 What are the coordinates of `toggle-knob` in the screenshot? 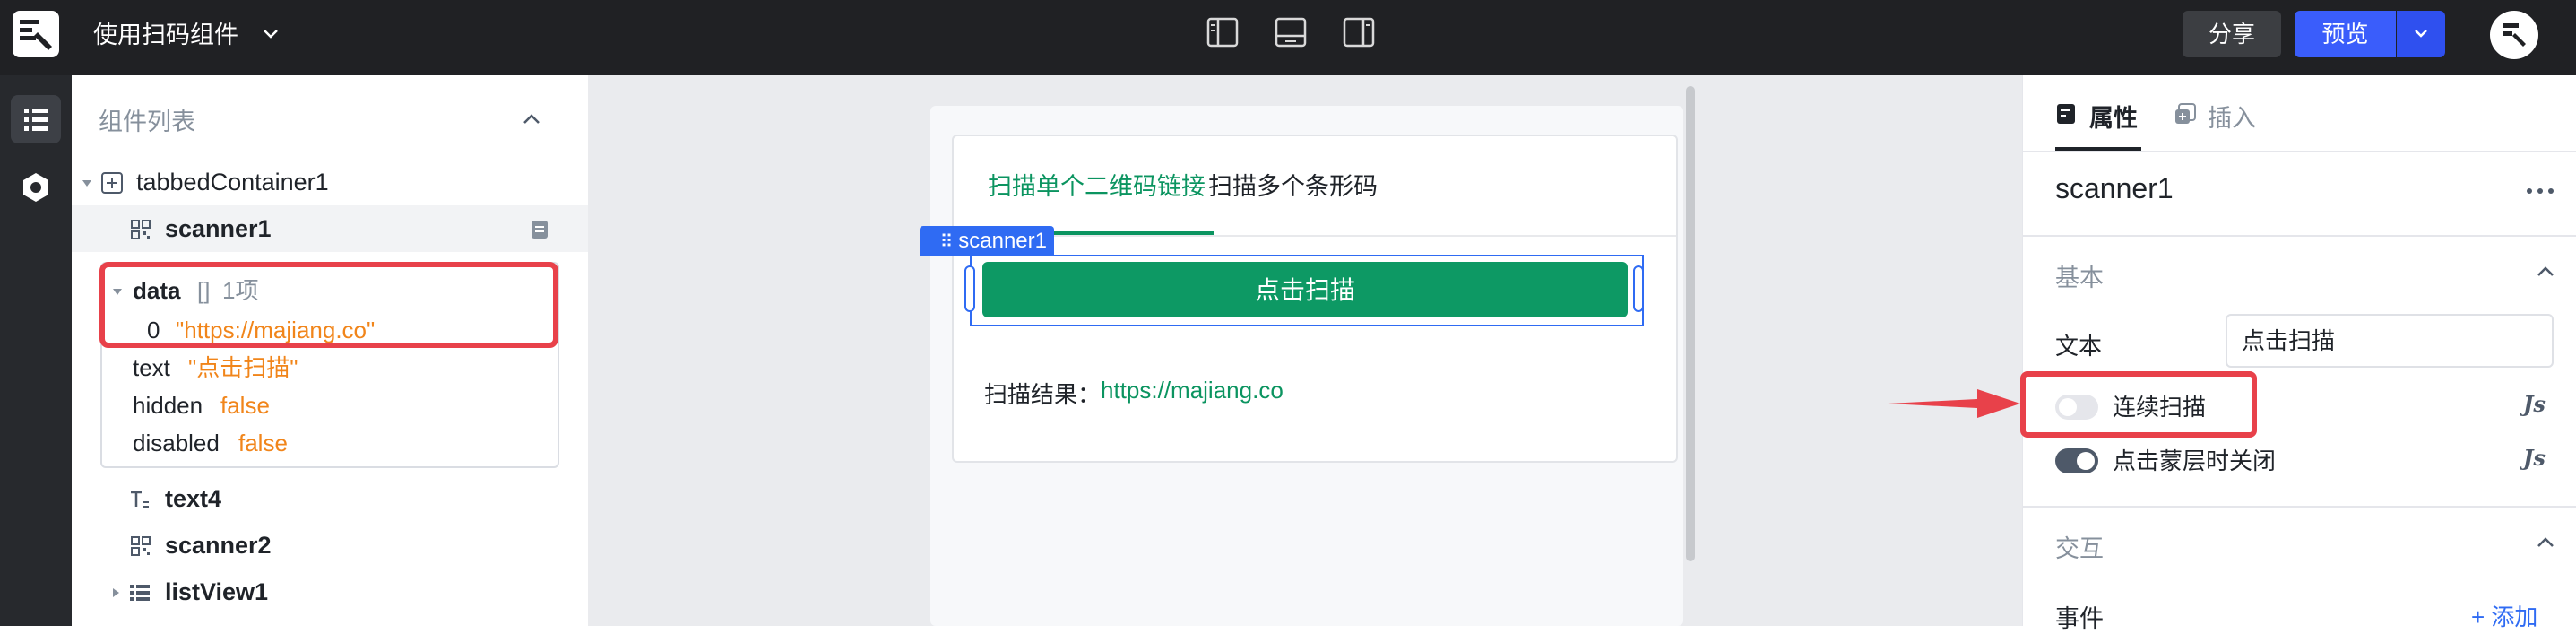 It's located at (2086, 461).